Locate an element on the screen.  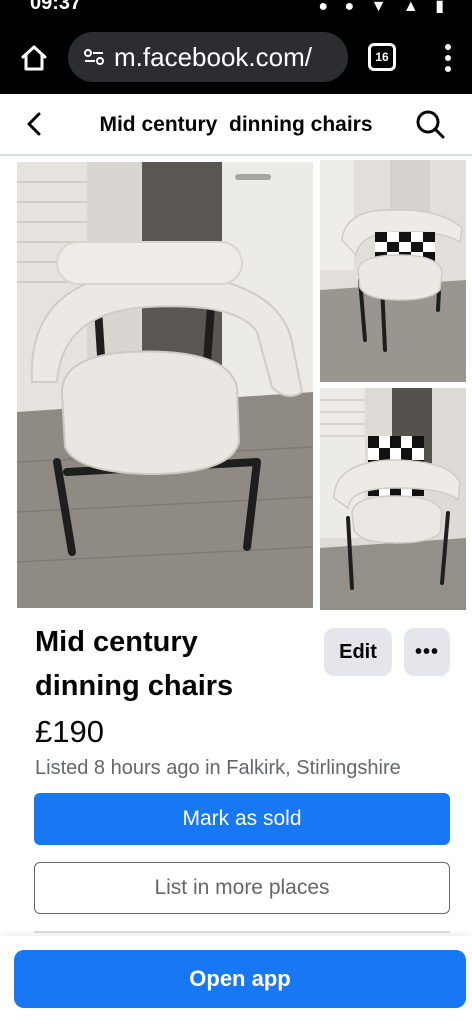
page-title: Mid century dinning chairs is located at coordinates (236, 124).